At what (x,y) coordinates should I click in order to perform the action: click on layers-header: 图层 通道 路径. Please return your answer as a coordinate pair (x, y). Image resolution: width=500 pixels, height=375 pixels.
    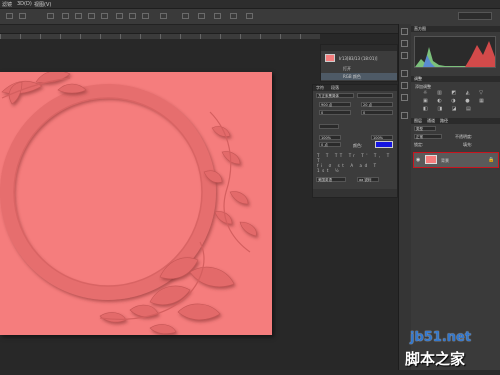
    Looking at the image, I should click on (455, 121).